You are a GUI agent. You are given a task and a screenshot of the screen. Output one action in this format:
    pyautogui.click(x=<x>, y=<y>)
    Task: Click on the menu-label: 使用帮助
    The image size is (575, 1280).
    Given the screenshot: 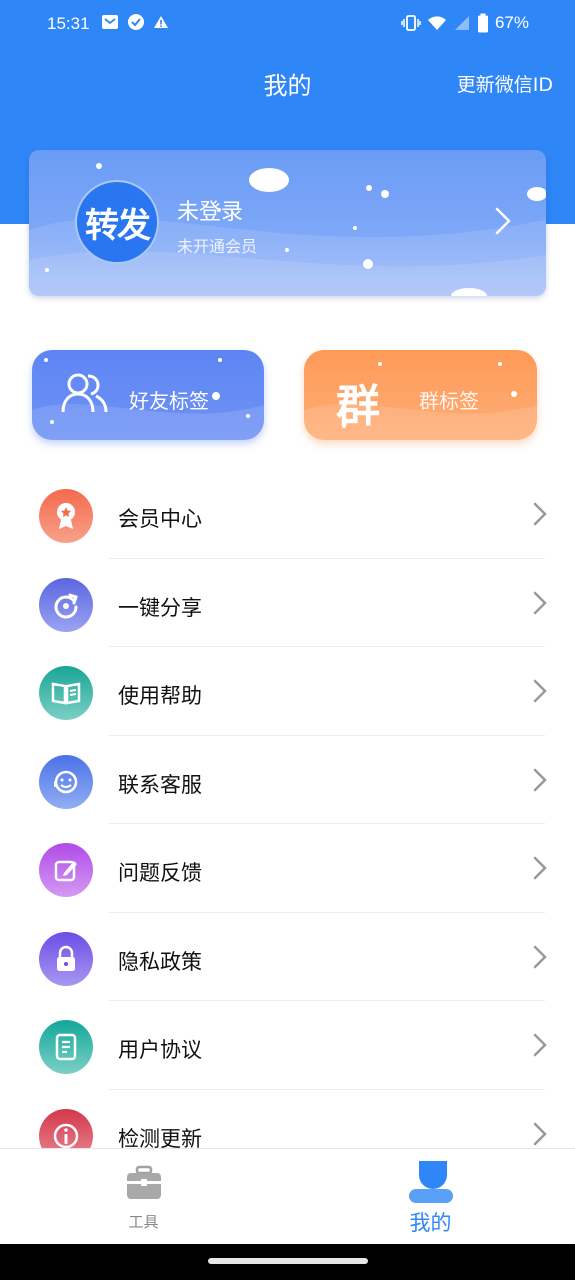 What is the action you would take?
    pyautogui.click(x=160, y=696)
    